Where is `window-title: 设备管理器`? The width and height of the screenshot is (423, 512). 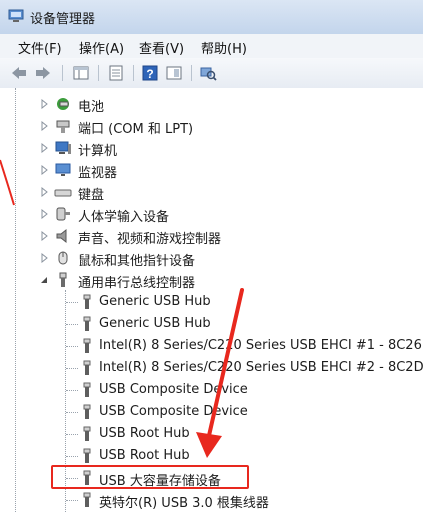
window-title: 设备管理器 is located at coordinates (63, 19).